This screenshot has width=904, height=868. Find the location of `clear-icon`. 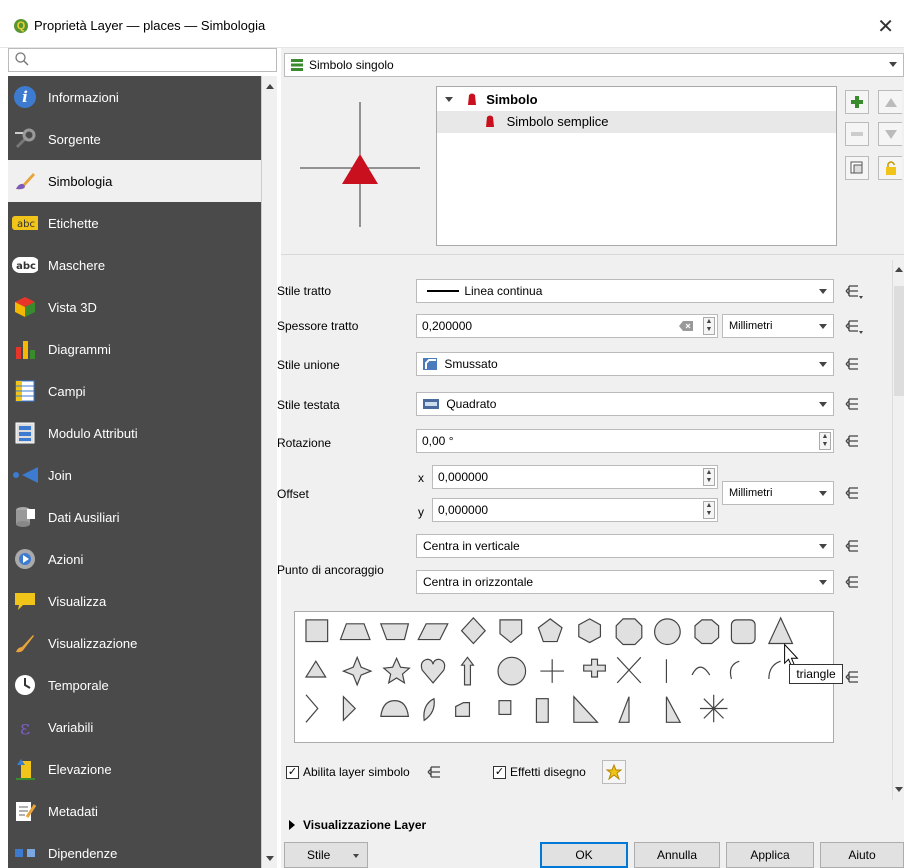

clear-icon is located at coordinates (686, 326).